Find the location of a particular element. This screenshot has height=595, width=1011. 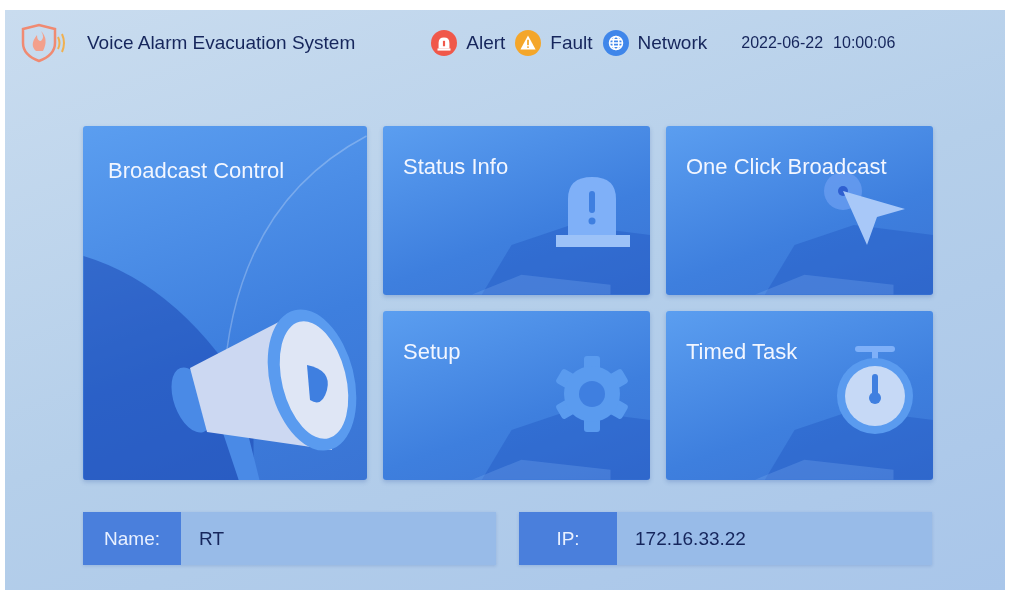

field-value: RT is located at coordinates (211, 538).